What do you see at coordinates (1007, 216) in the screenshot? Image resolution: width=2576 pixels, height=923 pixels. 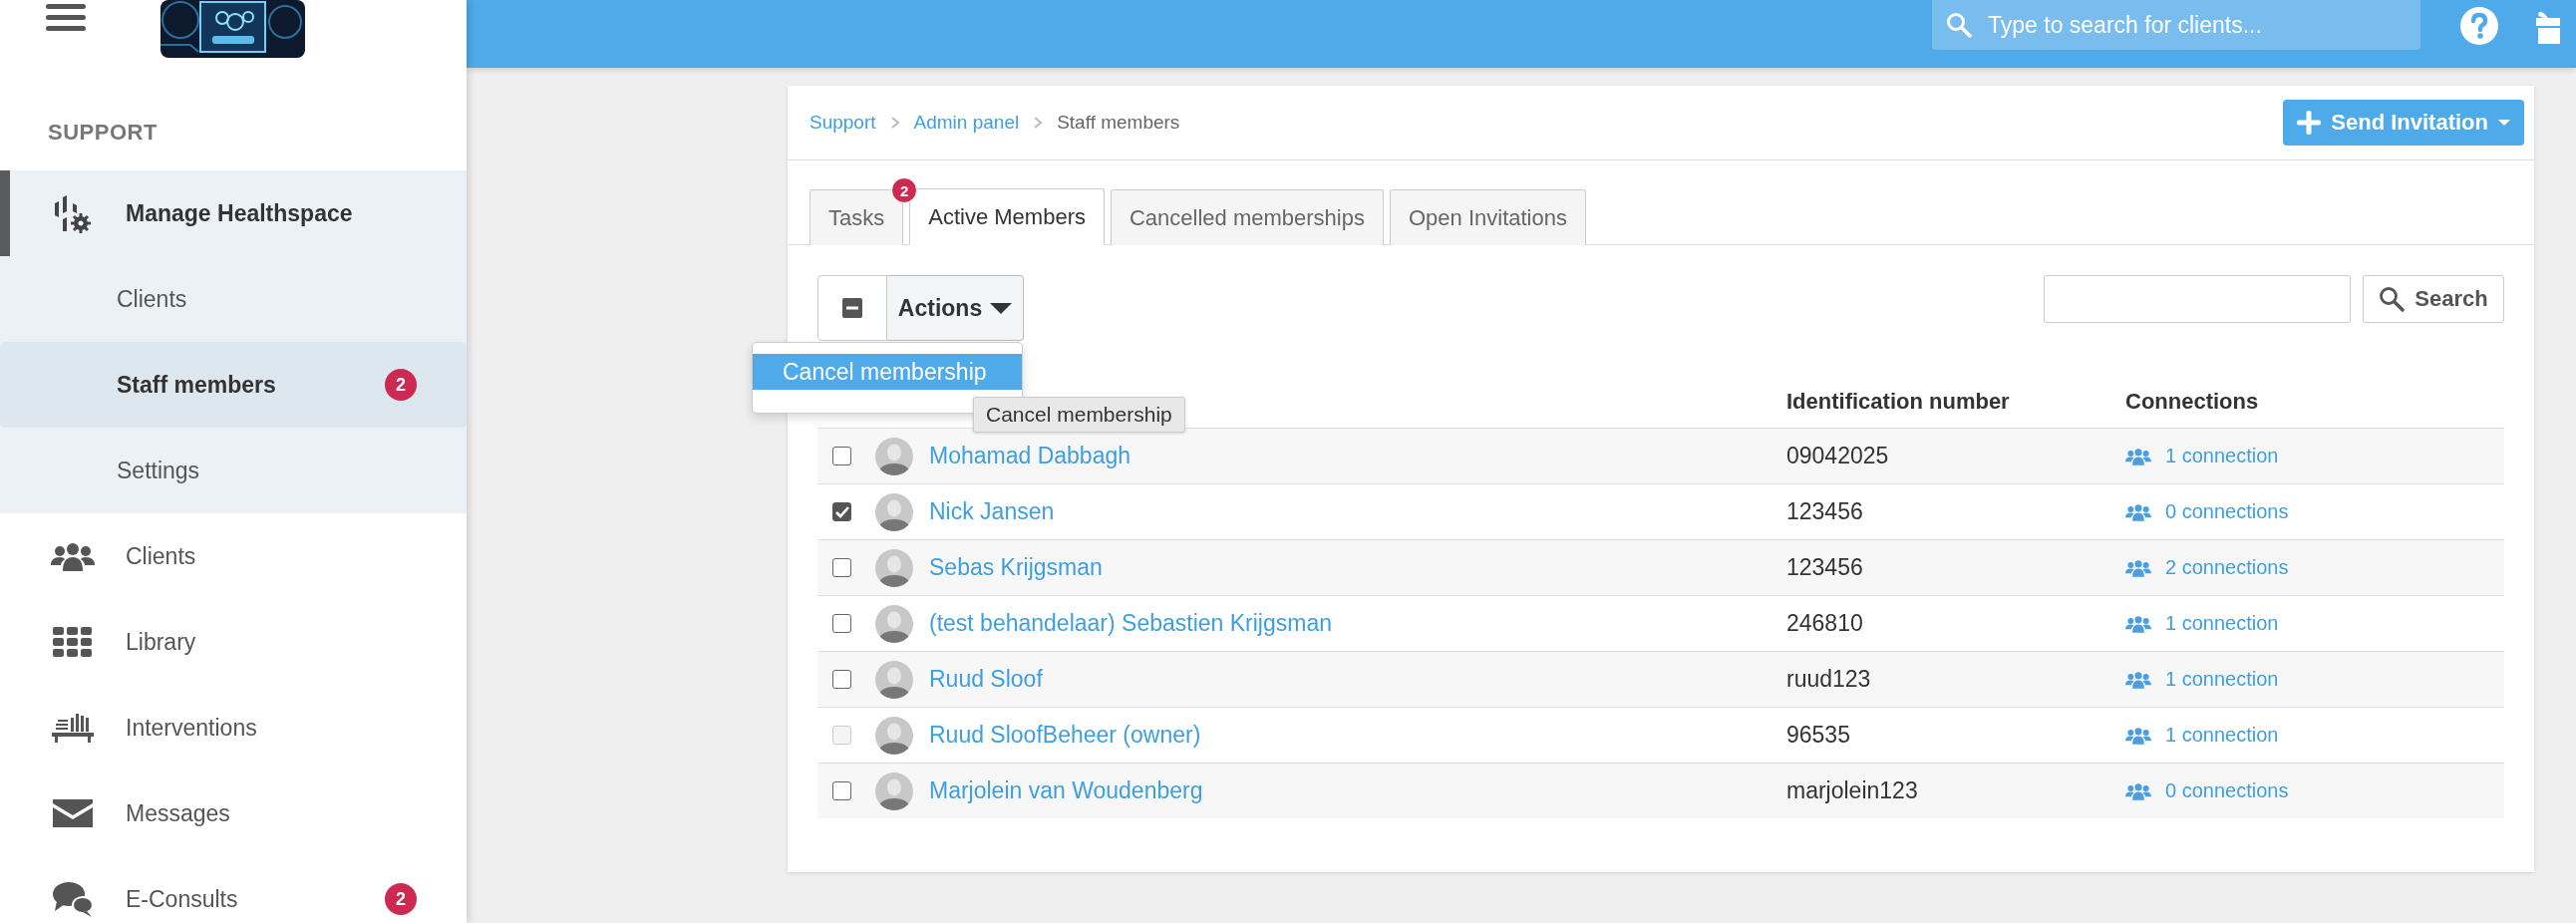 I see `tab: Active Members` at bounding box center [1007, 216].